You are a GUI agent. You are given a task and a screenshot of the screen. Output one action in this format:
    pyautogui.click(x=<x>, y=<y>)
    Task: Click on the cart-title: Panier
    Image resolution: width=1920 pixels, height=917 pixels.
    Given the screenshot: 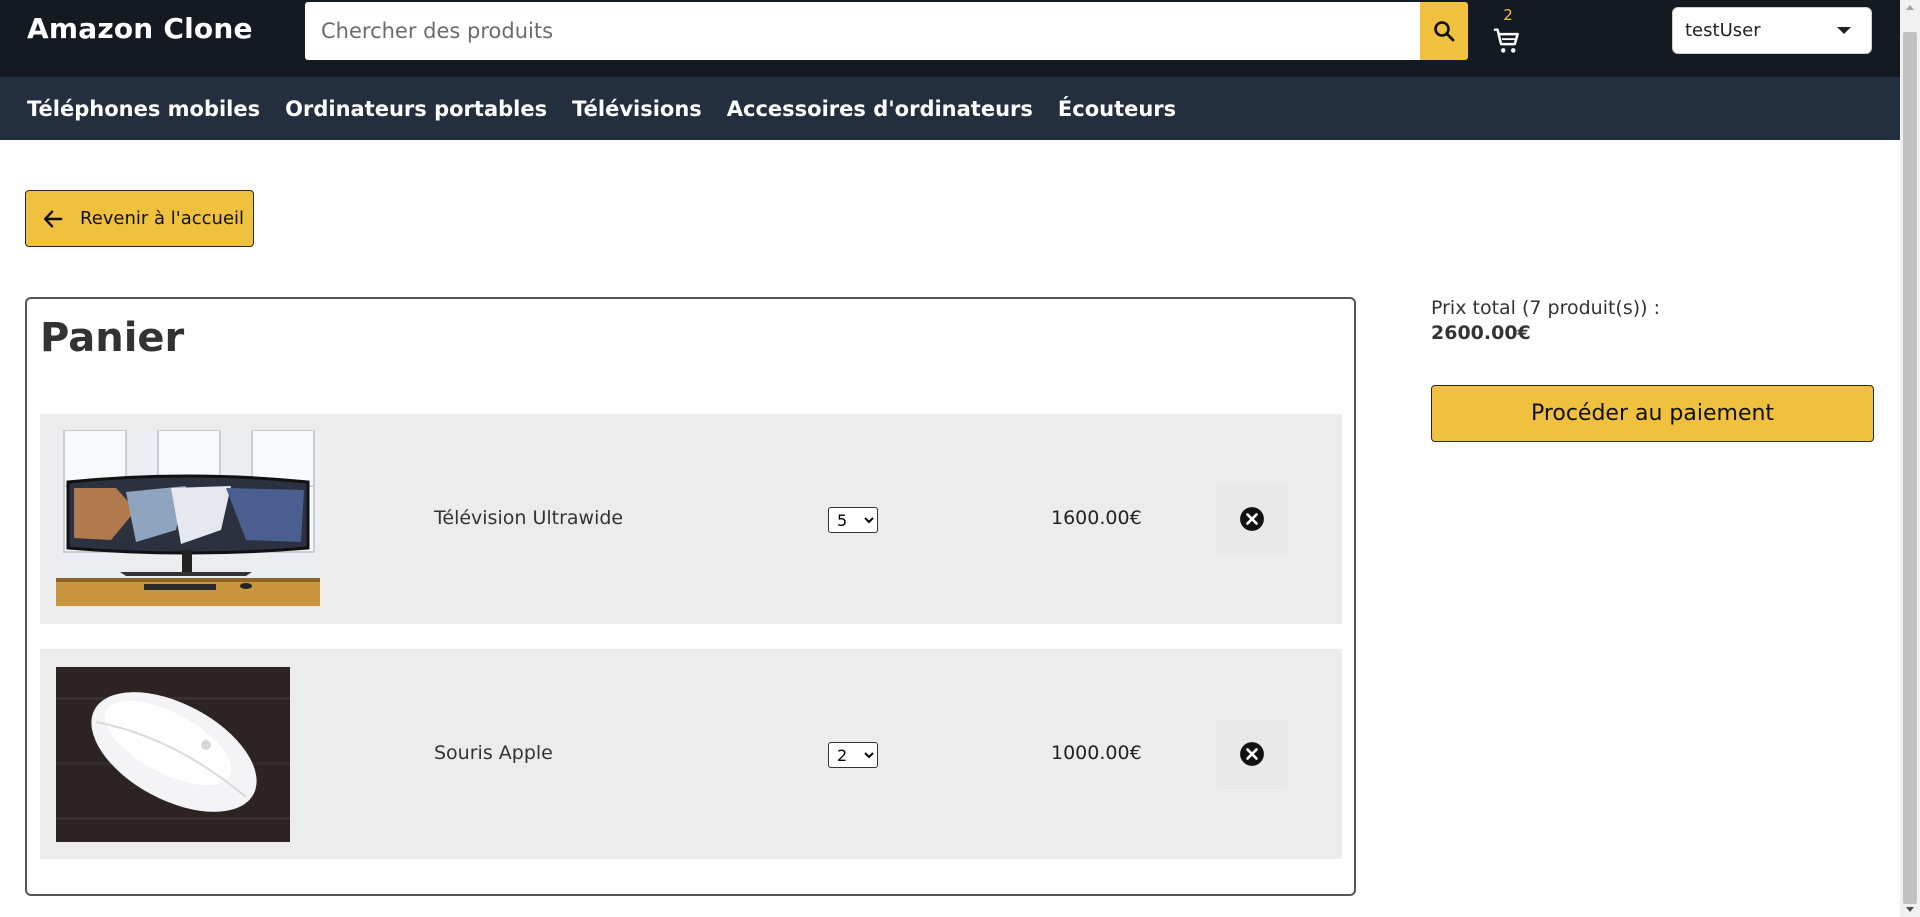 What is the action you would take?
    pyautogui.click(x=112, y=338)
    